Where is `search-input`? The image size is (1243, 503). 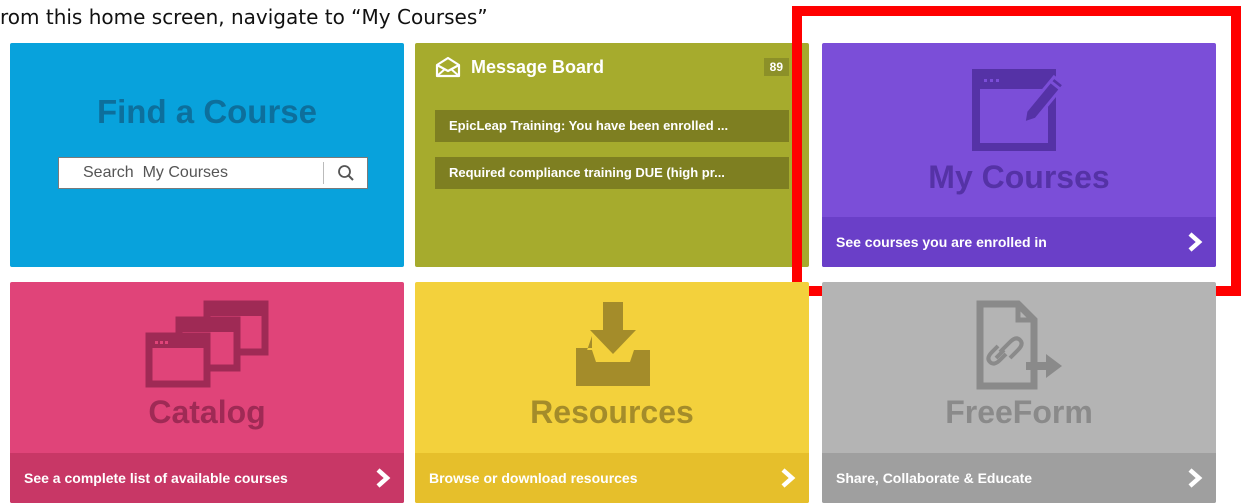 search-input is located at coordinates (191, 173).